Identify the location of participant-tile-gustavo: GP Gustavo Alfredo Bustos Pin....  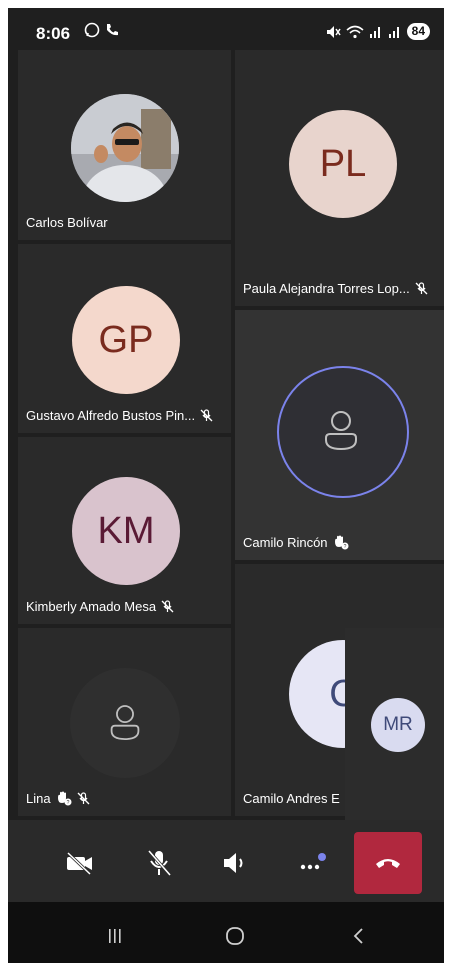
(124, 338).